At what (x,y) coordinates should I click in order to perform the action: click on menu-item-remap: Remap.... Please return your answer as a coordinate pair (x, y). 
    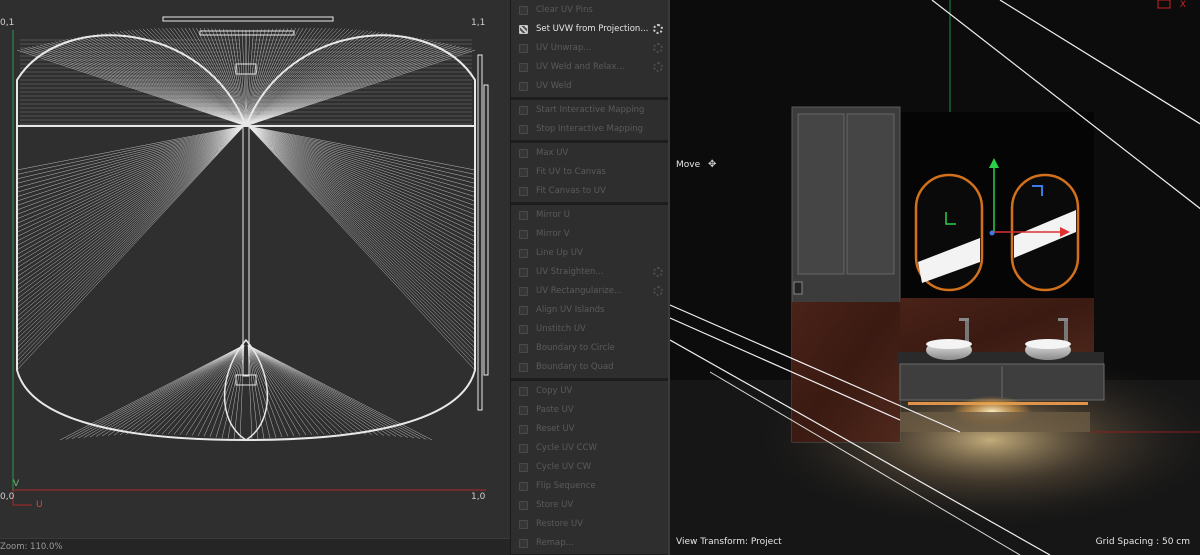
    Looking at the image, I should click on (589, 543).